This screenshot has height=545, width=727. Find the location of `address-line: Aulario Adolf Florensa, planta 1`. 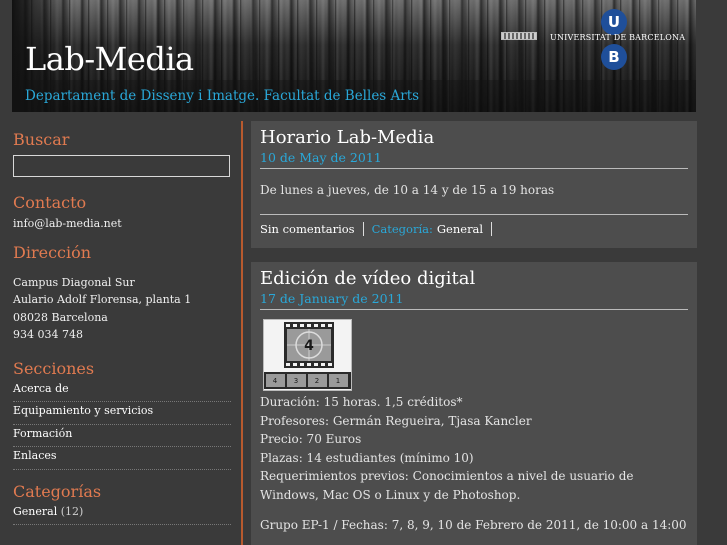

address-line: Aulario Adolf Florensa, planta 1 is located at coordinates (102, 299).